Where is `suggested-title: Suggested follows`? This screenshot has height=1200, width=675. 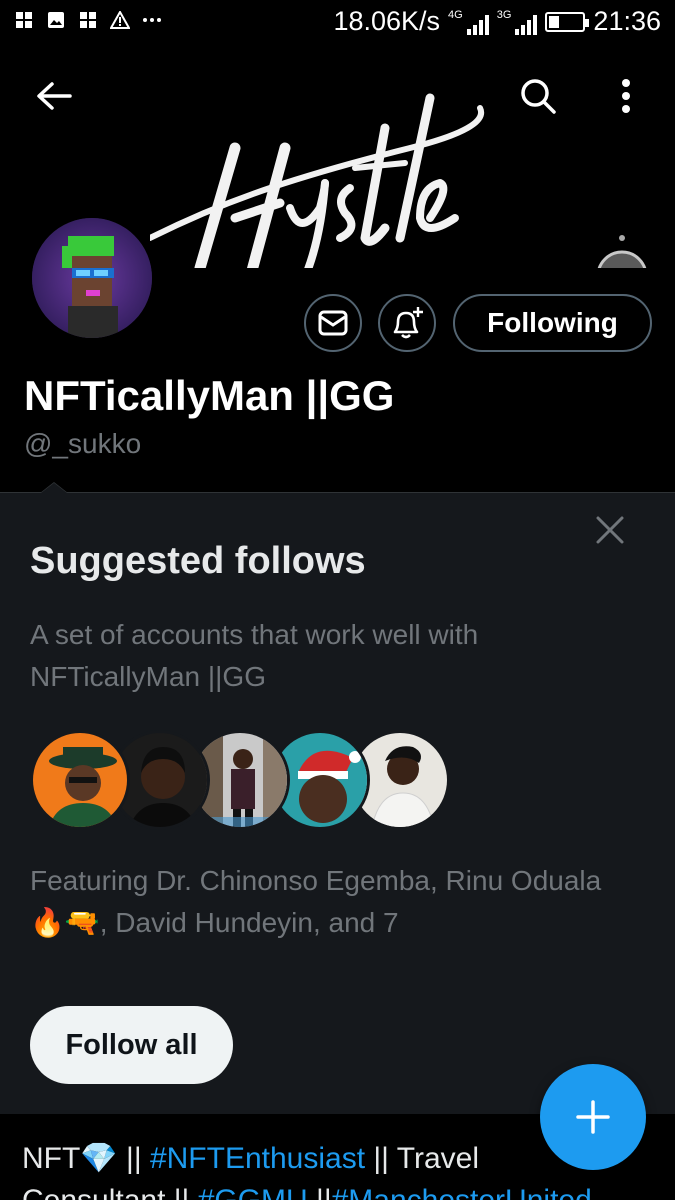
suggested-title: Suggested follows is located at coordinates (198, 561).